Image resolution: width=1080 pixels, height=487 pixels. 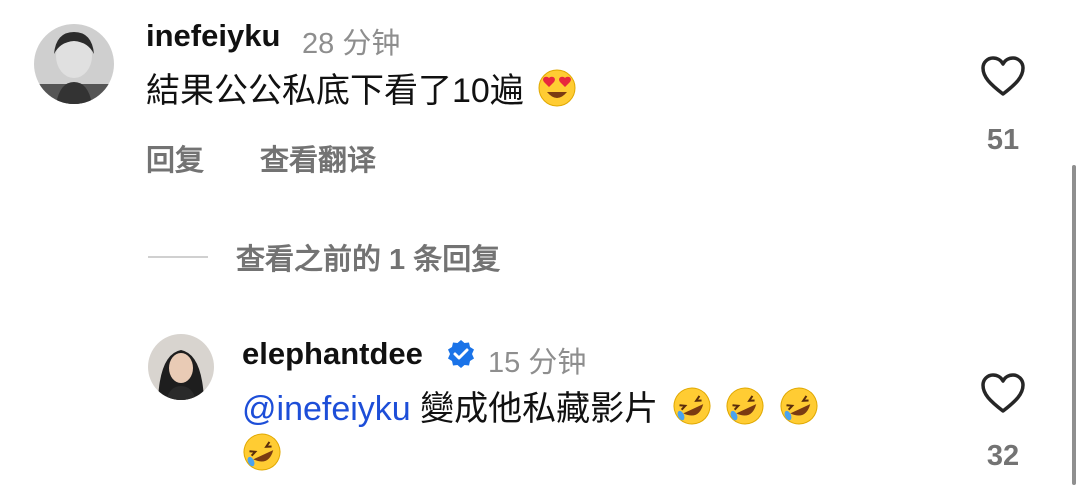 What do you see at coordinates (351, 44) in the screenshot?
I see `comment-time: 28 分钟` at bounding box center [351, 44].